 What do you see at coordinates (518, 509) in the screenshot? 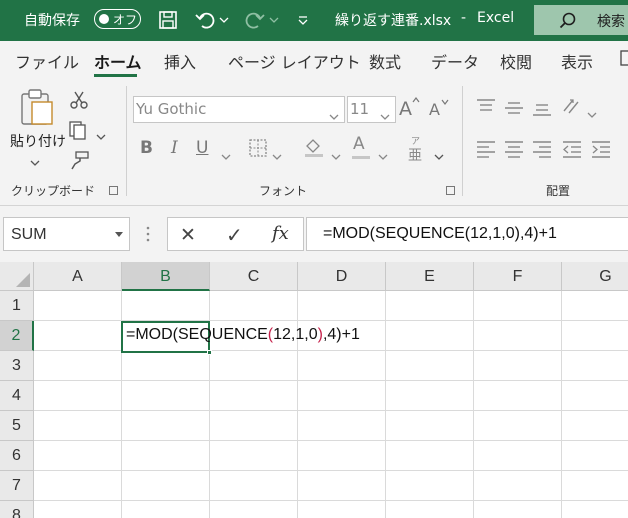
I see `cell-f8` at bounding box center [518, 509].